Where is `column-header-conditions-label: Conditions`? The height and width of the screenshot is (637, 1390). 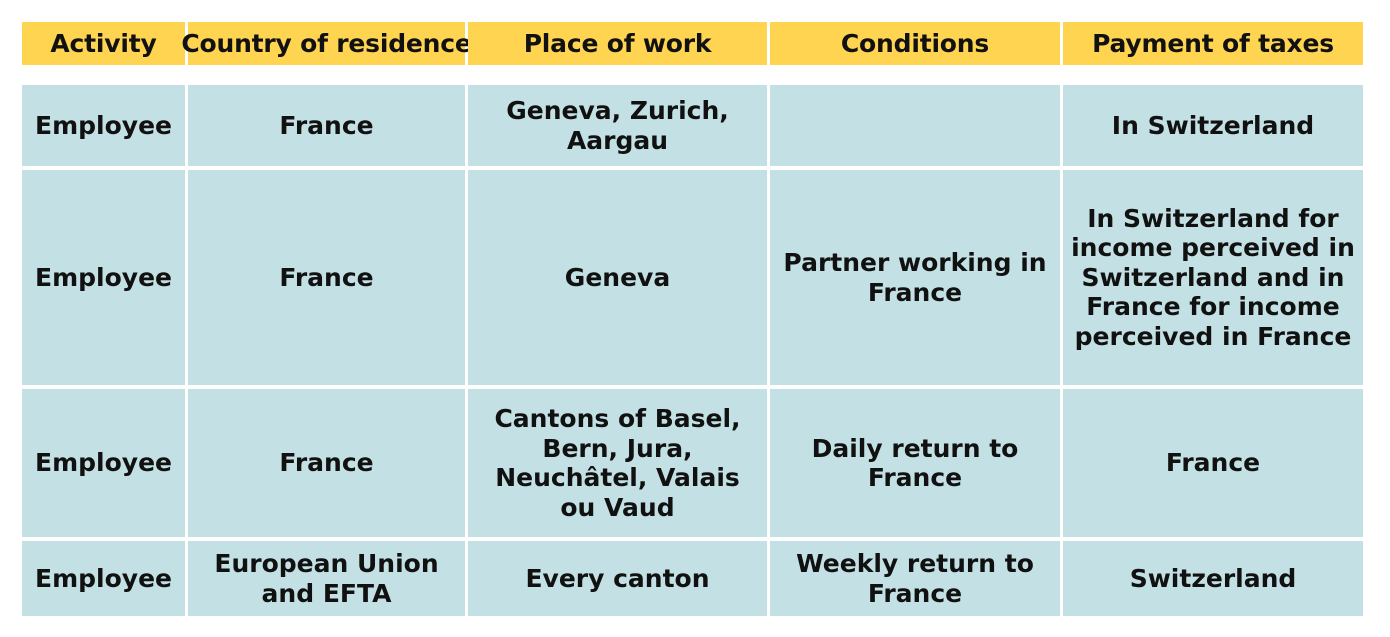 column-header-conditions-label: Conditions is located at coordinates (915, 43).